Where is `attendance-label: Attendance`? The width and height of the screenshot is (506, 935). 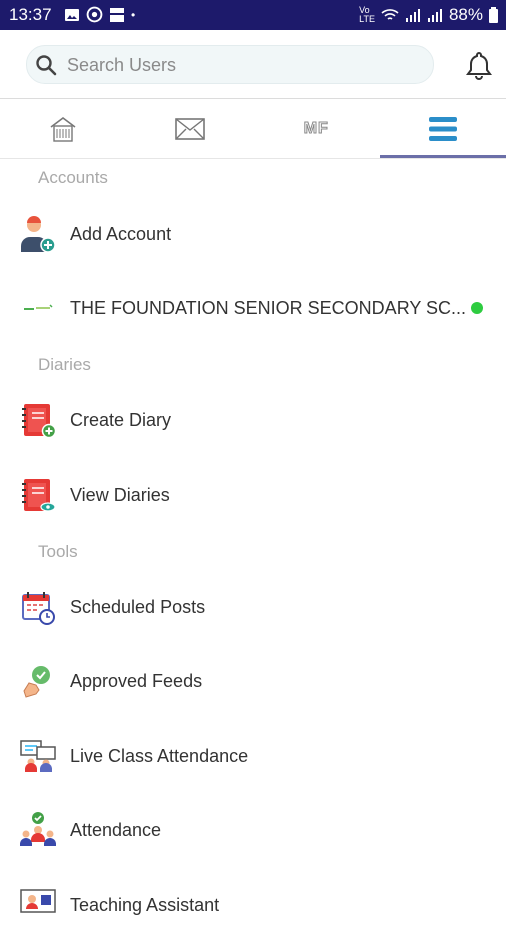
attendance-label: Attendance is located at coordinates (115, 830).